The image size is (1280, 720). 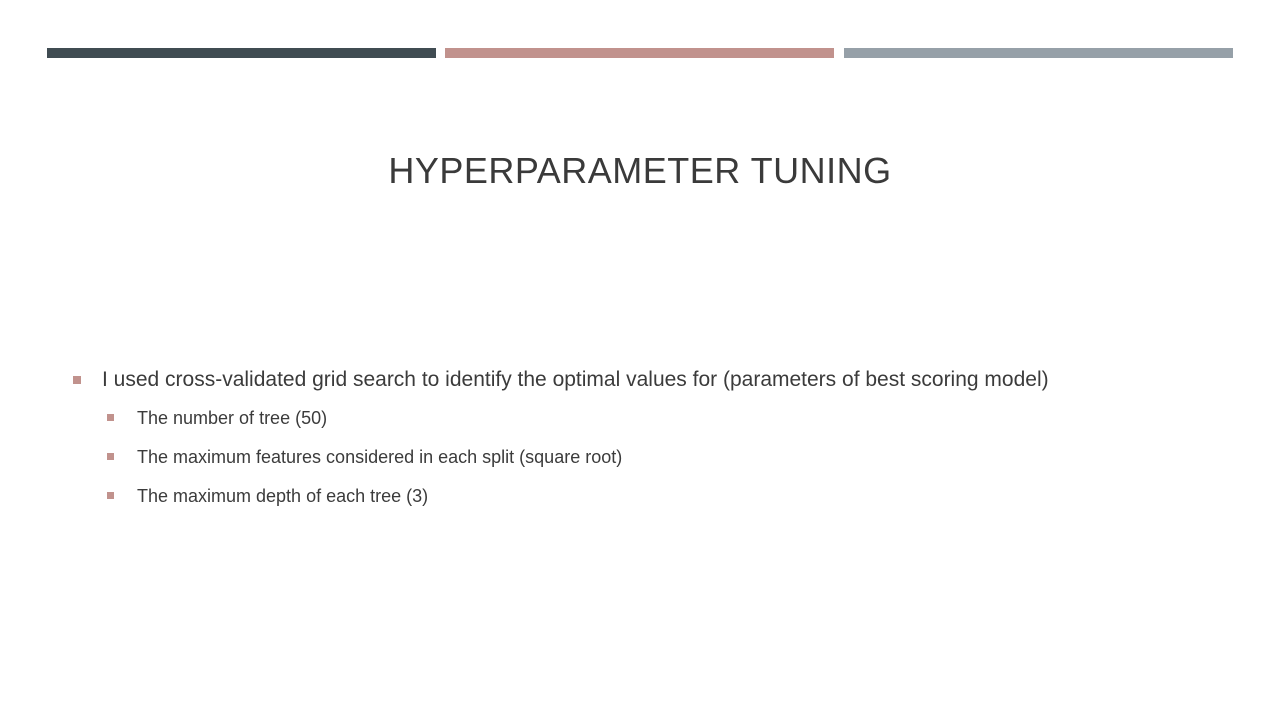 I want to click on slide-title: HYPERPARAMETER TUNING, so click(x=640, y=170).